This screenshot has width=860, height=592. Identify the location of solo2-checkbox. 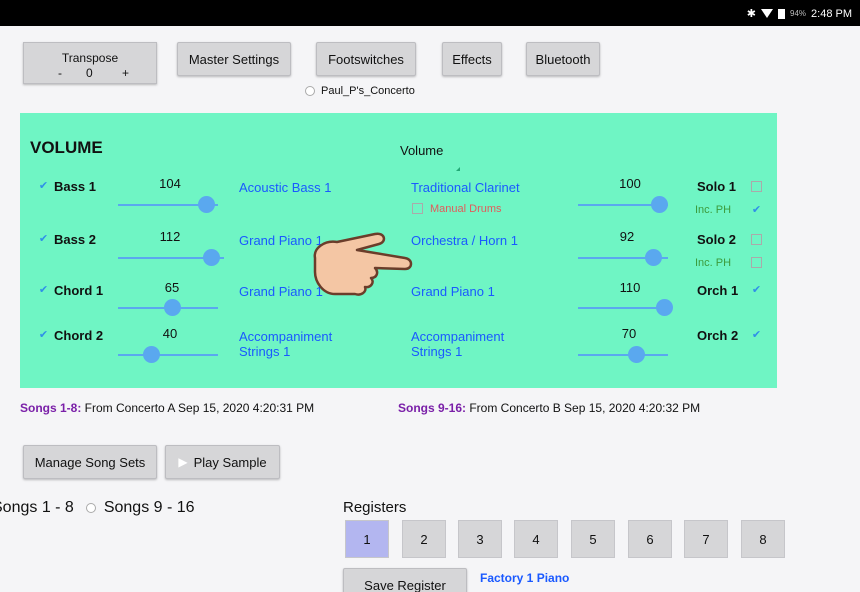
(756, 239).